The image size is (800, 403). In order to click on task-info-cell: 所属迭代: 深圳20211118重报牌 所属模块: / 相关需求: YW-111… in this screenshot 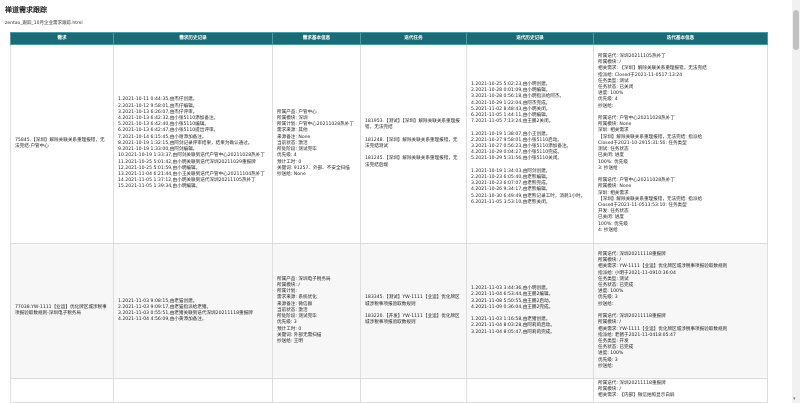, I will do `click(680, 311)`.